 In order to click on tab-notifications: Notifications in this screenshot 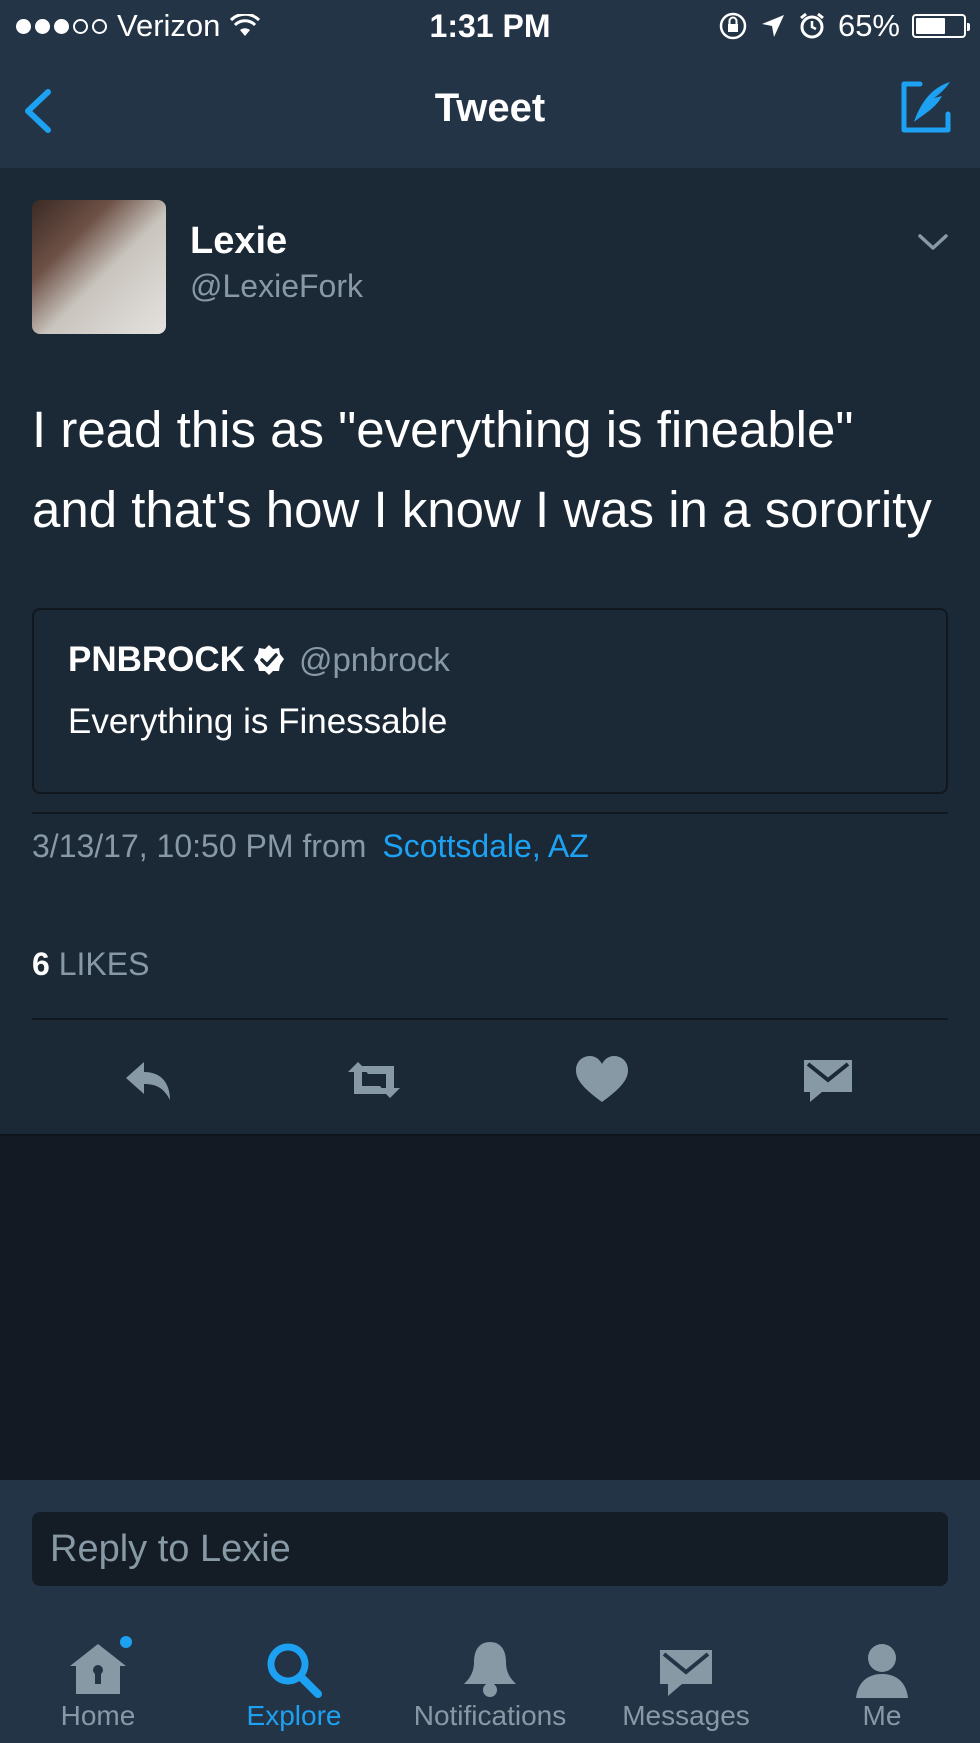, I will do `click(490, 1676)`.